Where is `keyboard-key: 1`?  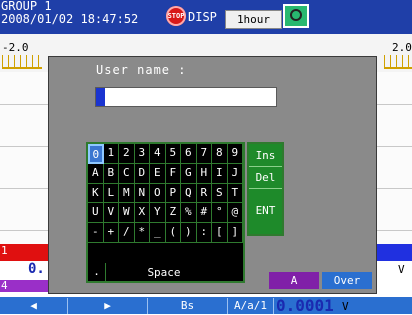
keyboard-key: 1 is located at coordinates (111, 154).